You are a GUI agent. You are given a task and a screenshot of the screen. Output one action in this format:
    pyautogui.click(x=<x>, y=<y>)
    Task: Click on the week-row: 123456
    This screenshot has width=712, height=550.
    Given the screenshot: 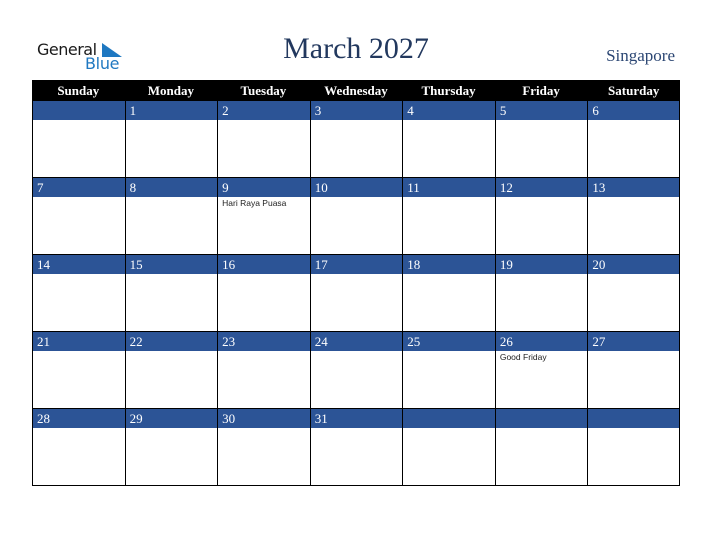 What is the action you would take?
    pyautogui.click(x=356, y=139)
    